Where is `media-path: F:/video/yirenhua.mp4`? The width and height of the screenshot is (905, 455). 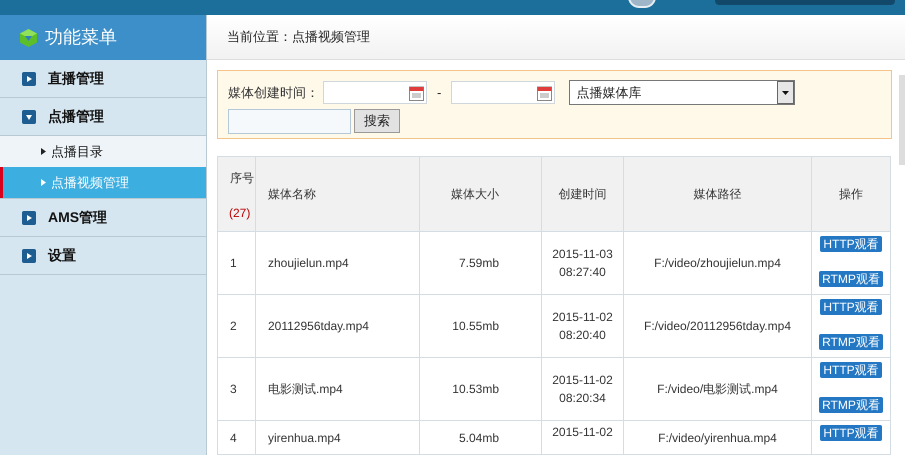 media-path: F:/video/yirenhua.mp4 is located at coordinates (718, 437).